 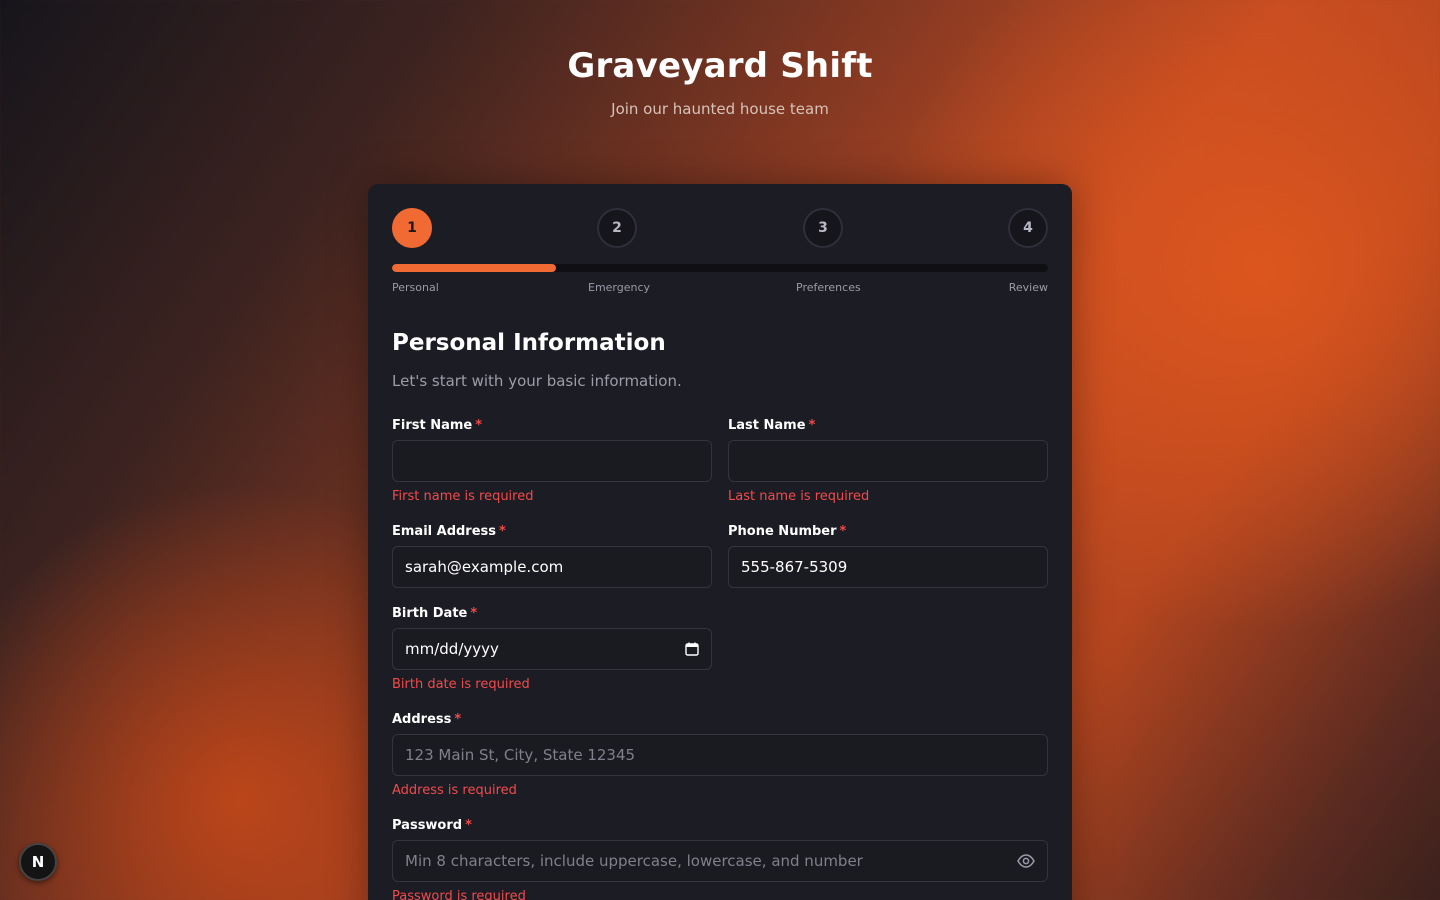 What do you see at coordinates (552, 614) in the screenshot?
I see `birth-date-label: Birth Date *` at bounding box center [552, 614].